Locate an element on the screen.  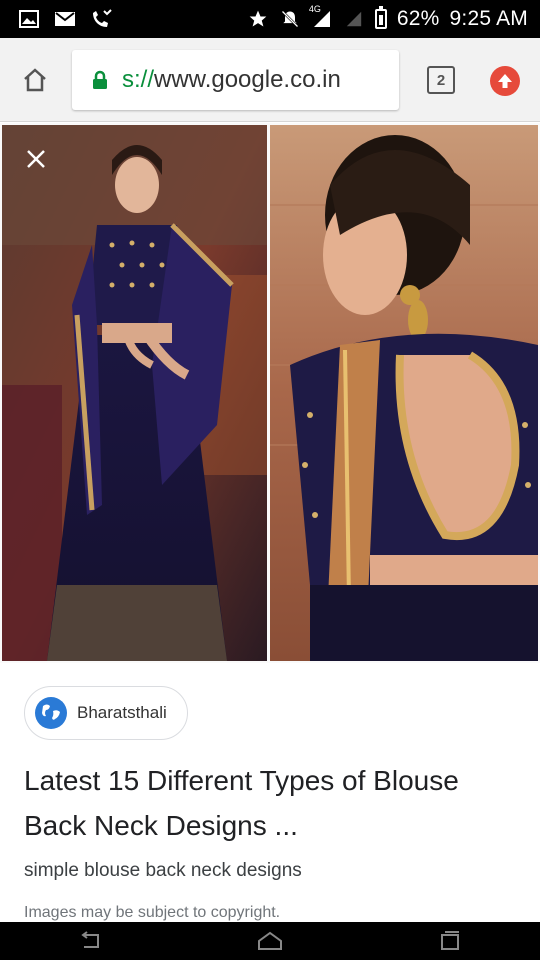
tab-switcher-button: 2 is located at coordinates (441, 80).